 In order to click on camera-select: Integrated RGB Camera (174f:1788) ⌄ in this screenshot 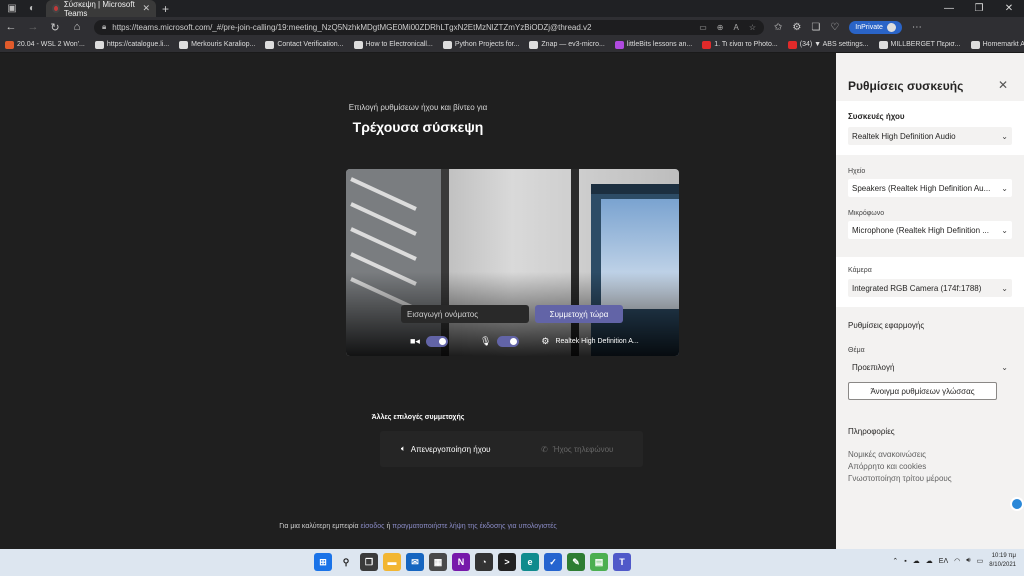, I will do `click(930, 288)`.